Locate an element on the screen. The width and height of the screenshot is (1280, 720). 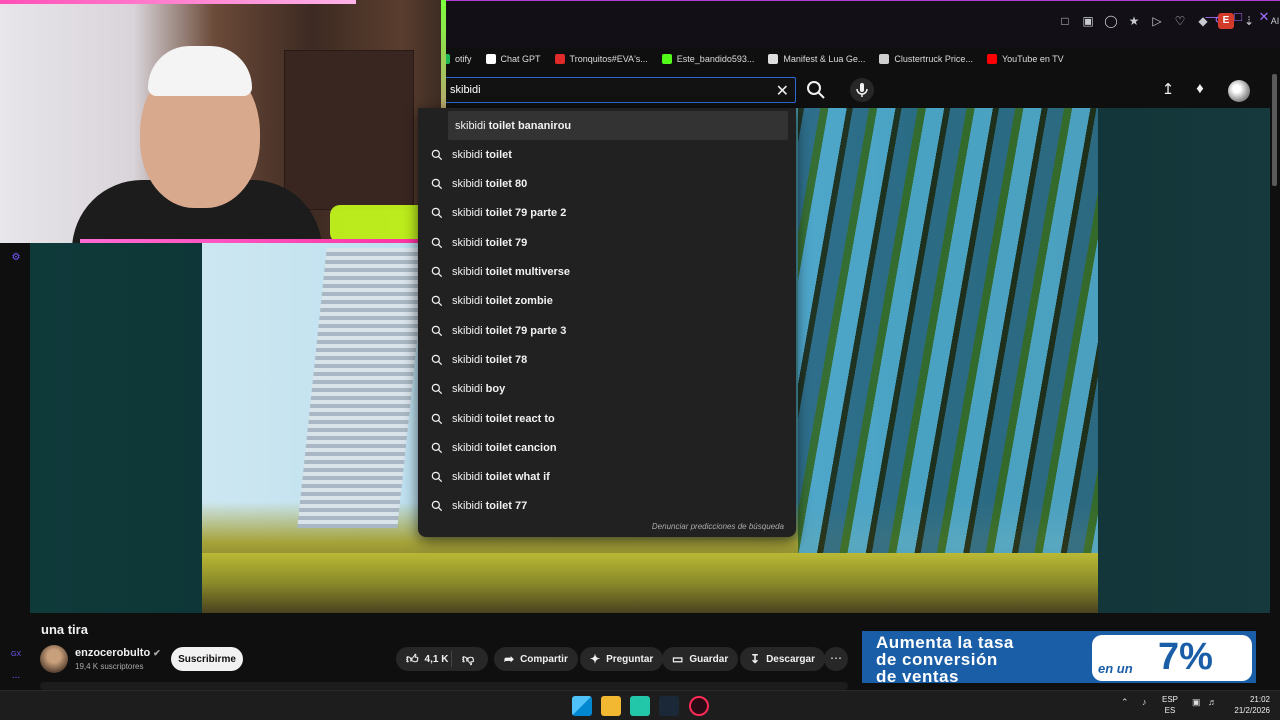
windows-start-icon is located at coordinates (582, 706).